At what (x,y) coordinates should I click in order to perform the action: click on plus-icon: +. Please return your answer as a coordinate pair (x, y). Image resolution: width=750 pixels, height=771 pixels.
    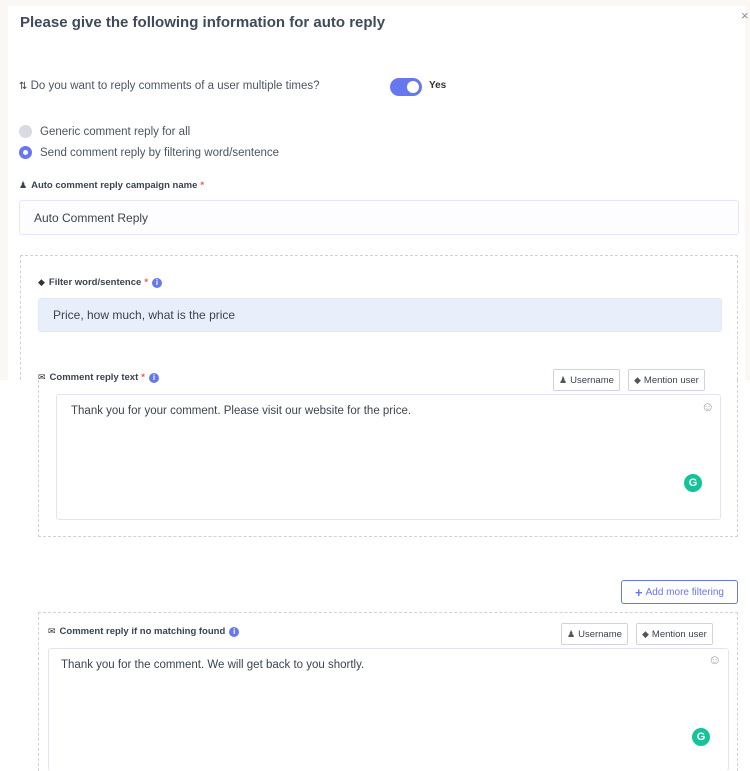
    Looking at the image, I should click on (639, 592).